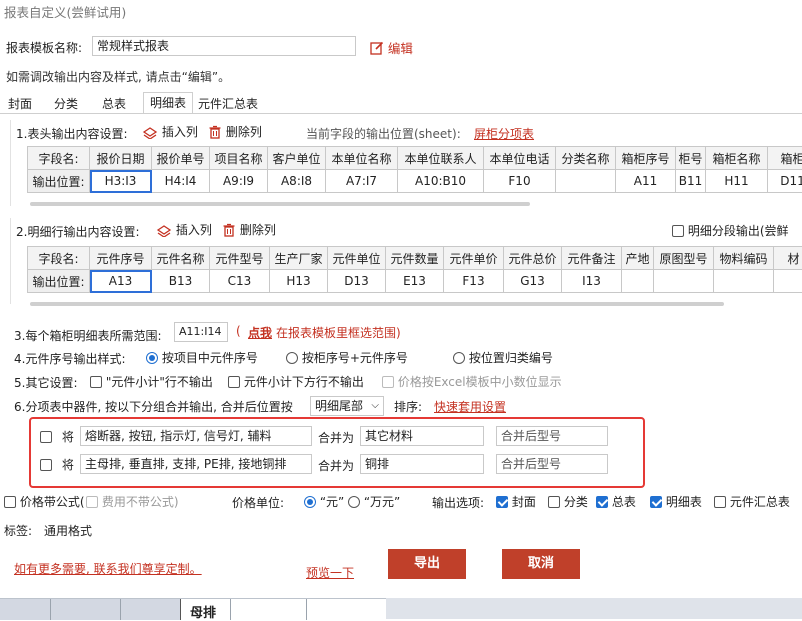 This screenshot has height=621, width=802. Describe the element at coordinates (422, 464) in the screenshot. I see `merge-target-input: 铜排` at that location.